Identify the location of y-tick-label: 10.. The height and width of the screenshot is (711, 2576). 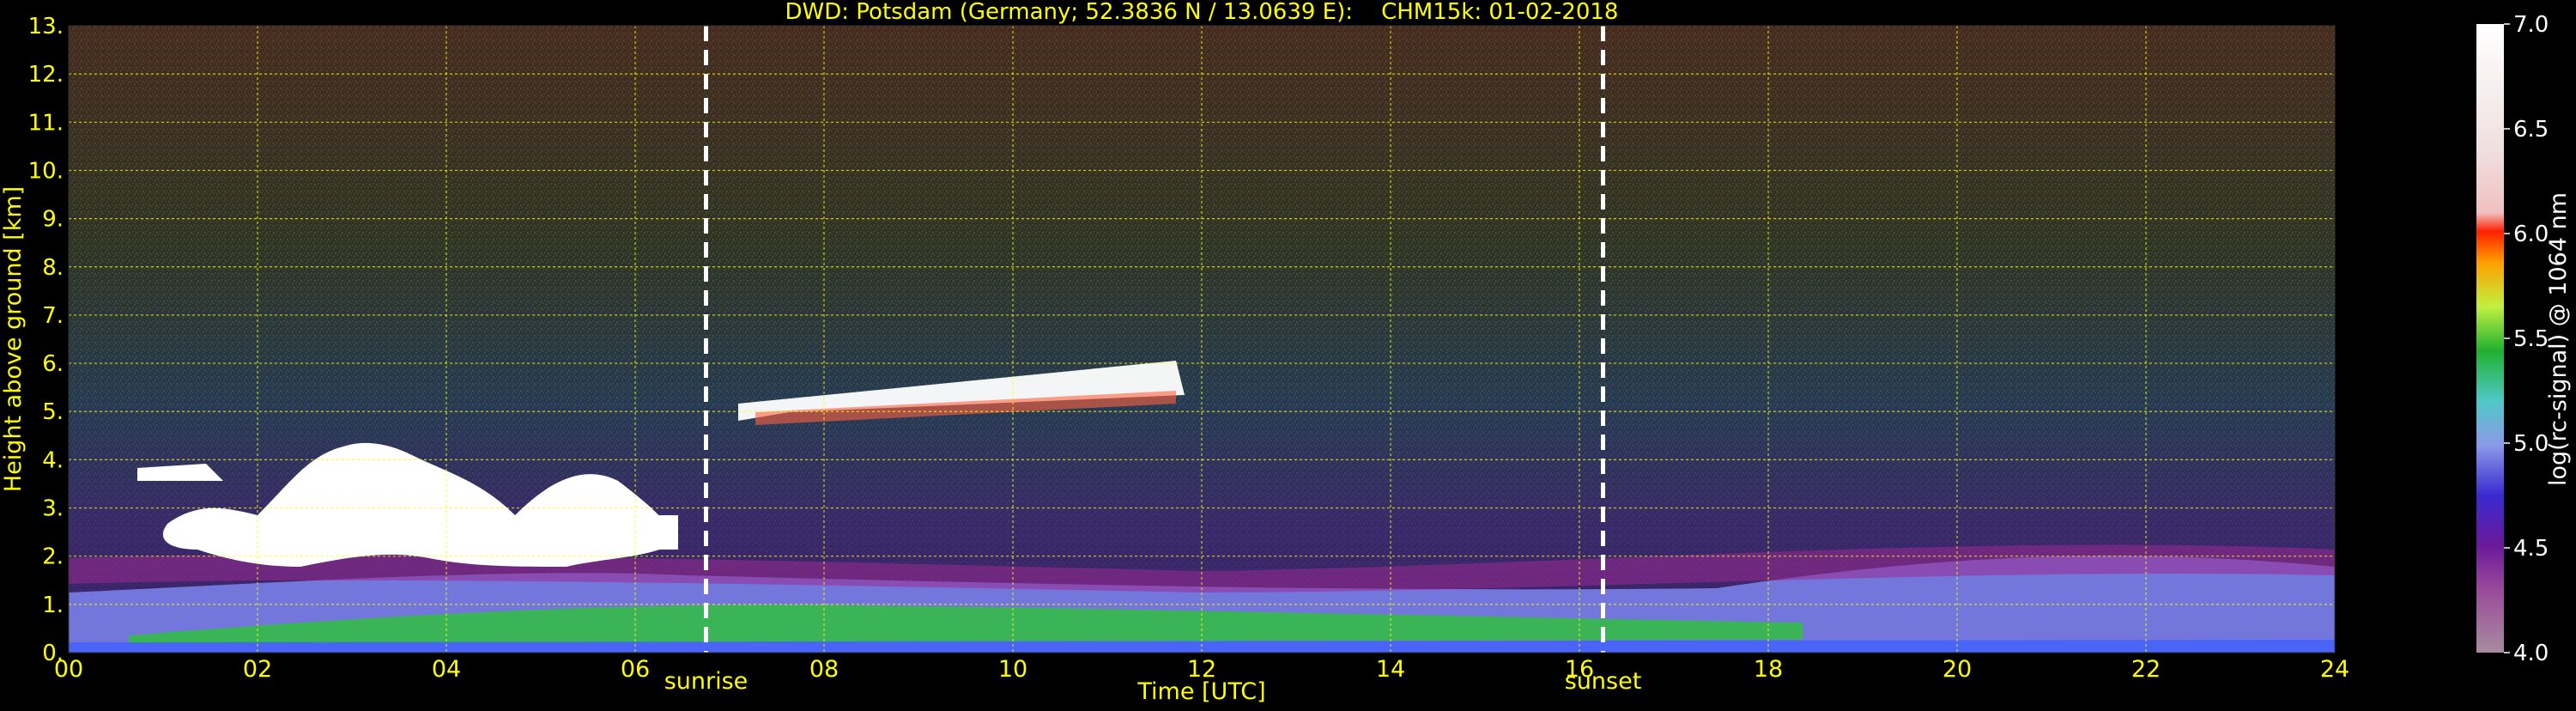
(46, 171).